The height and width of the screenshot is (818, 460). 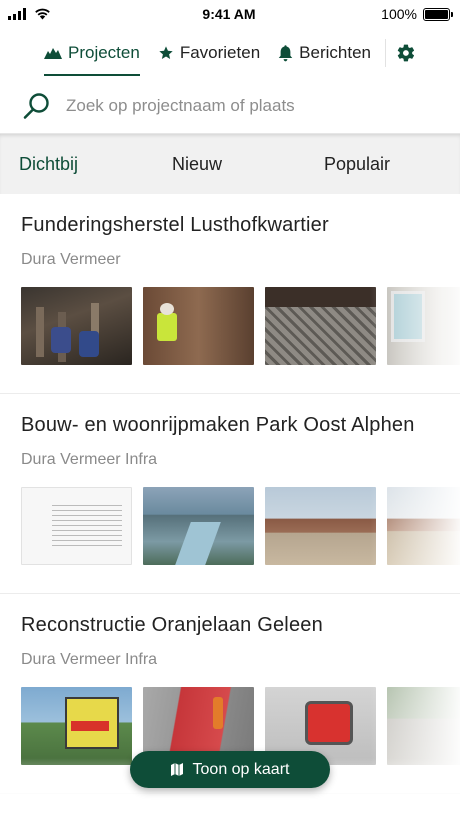 I want to click on nav-divider, so click(x=385, y=53).